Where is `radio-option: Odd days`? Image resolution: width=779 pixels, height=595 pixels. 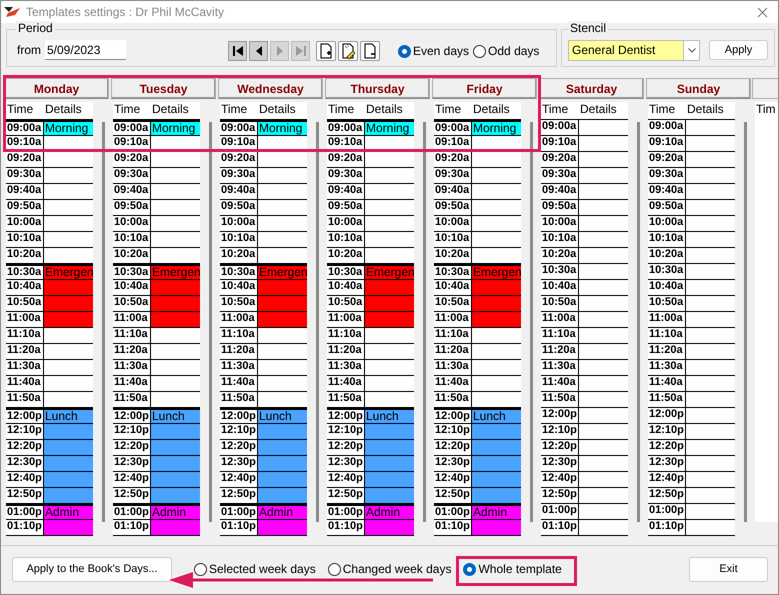 radio-option: Odd days is located at coordinates (506, 51).